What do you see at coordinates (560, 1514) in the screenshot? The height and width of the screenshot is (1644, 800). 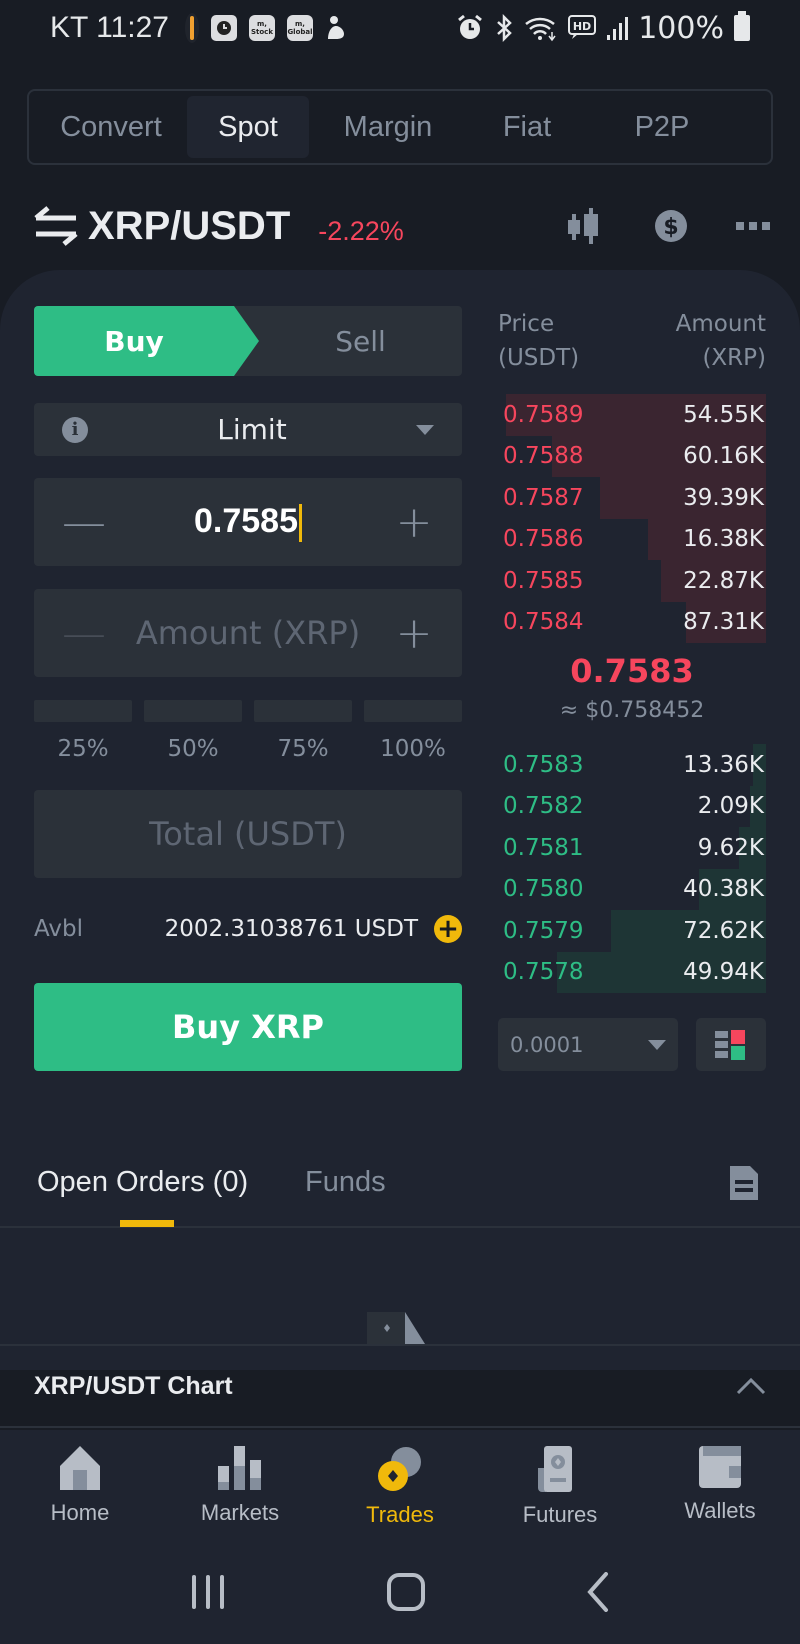 I see `nav-label: Futures` at bounding box center [560, 1514].